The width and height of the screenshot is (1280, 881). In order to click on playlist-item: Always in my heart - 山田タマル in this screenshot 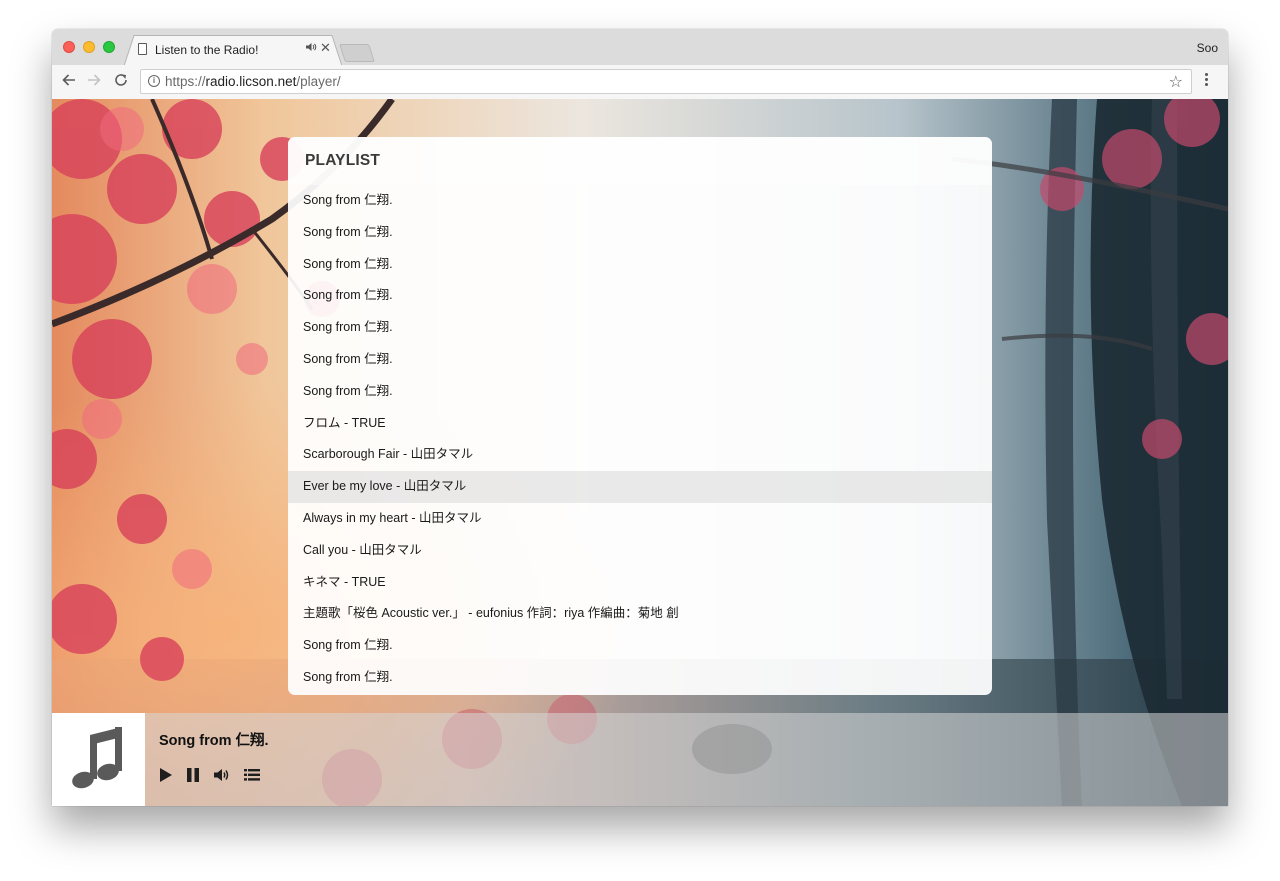, I will do `click(640, 519)`.